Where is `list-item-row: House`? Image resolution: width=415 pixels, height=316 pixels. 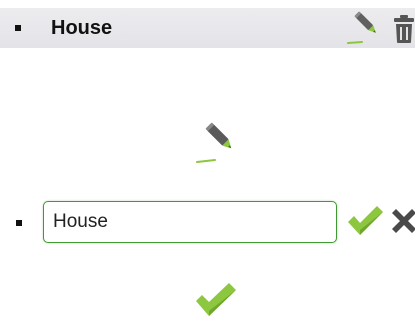
list-item-row: House is located at coordinates (207, 28).